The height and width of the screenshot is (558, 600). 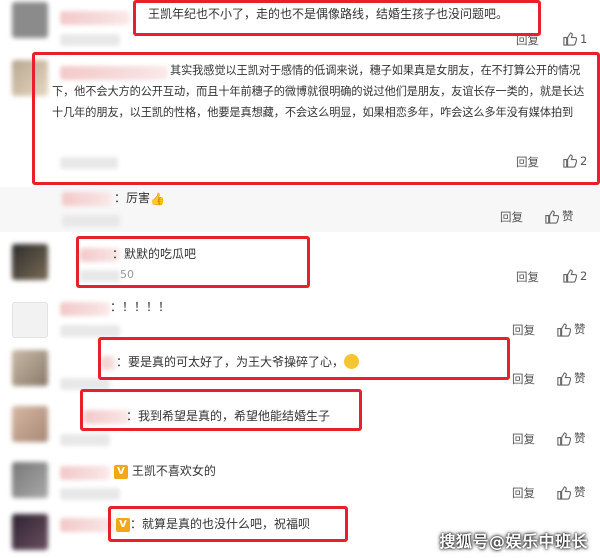 I want to click on sub-reply-row: ：厉害👍 回复 赞, so click(x=300, y=209).